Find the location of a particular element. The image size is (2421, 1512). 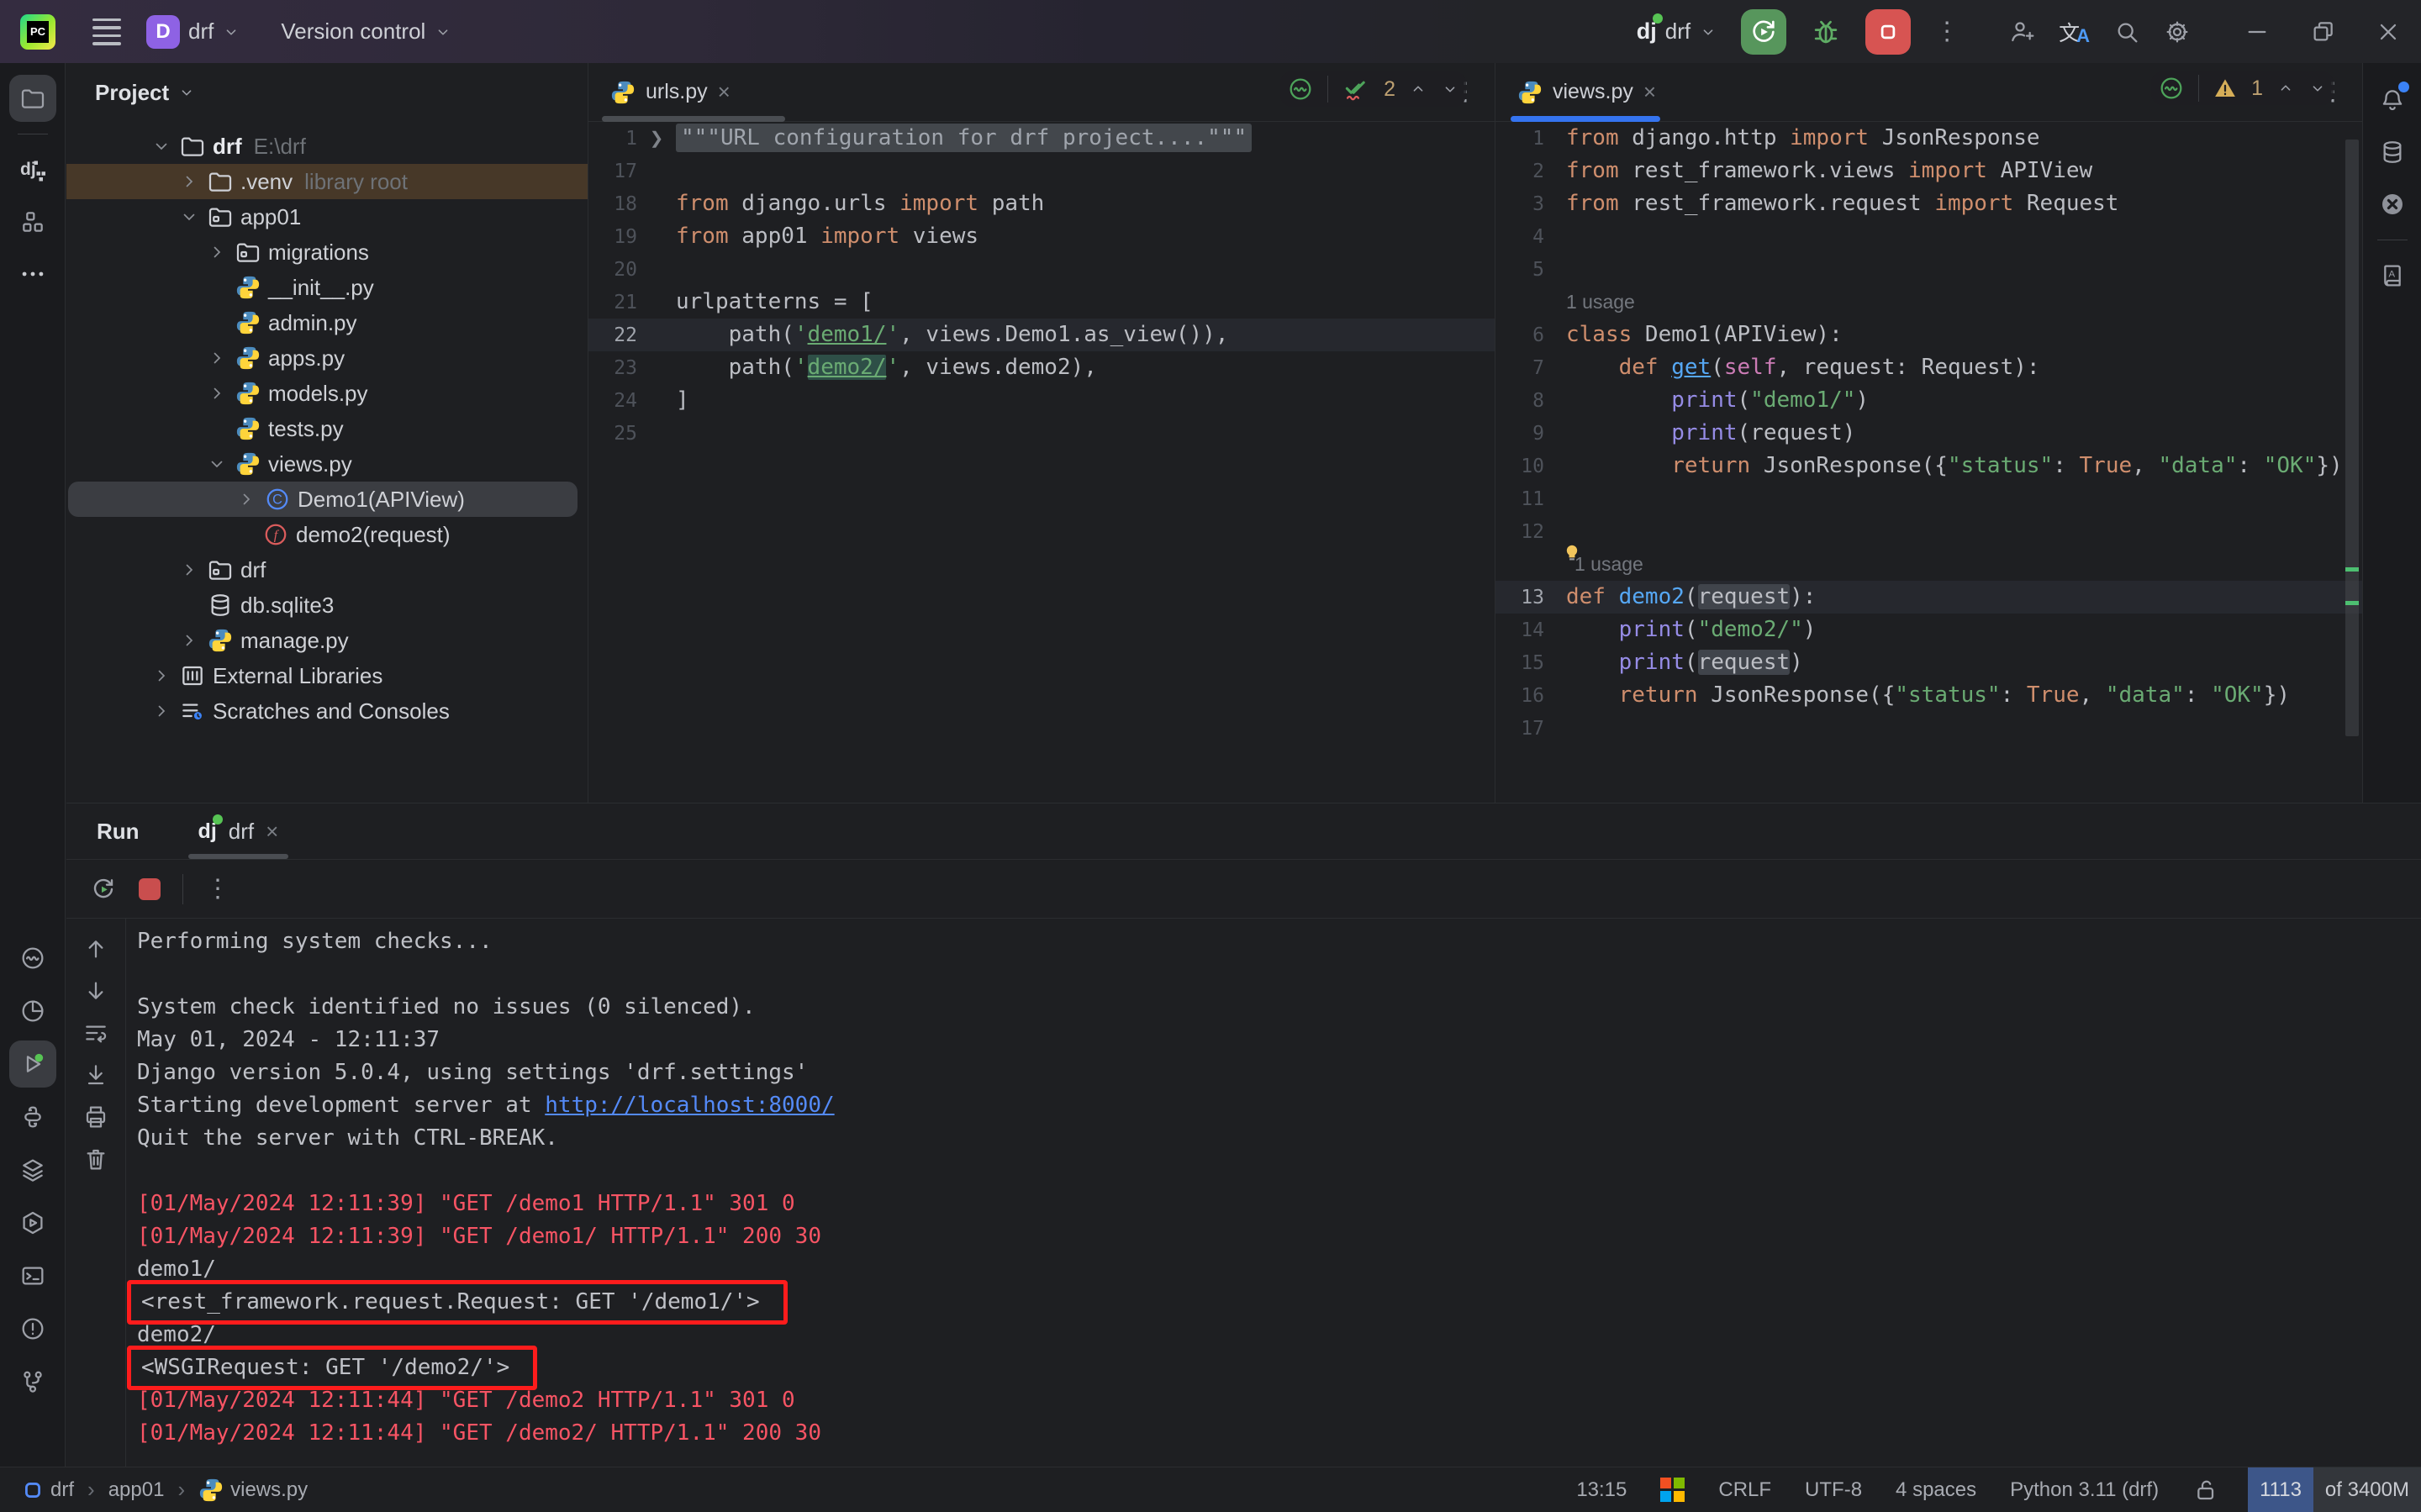

tree-item--venv: .venv library root is located at coordinates (327, 182).